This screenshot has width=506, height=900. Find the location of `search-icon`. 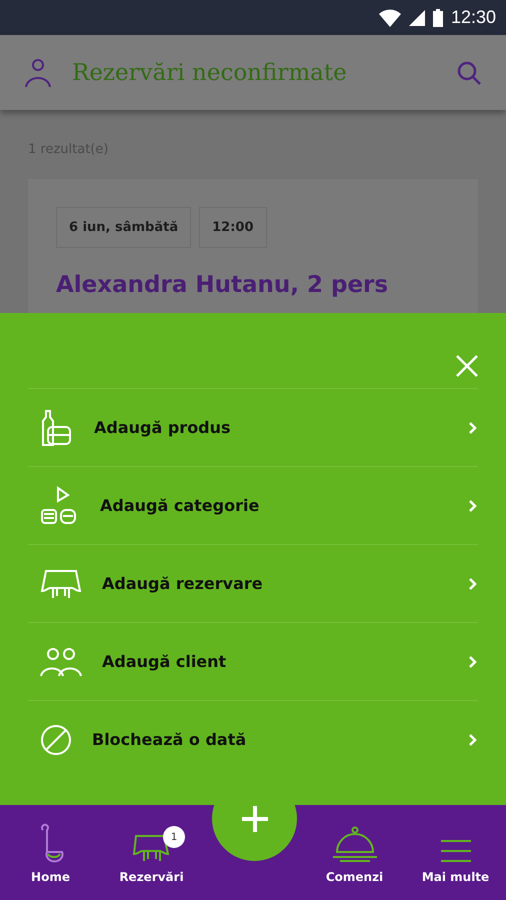

search-icon is located at coordinates (469, 73).